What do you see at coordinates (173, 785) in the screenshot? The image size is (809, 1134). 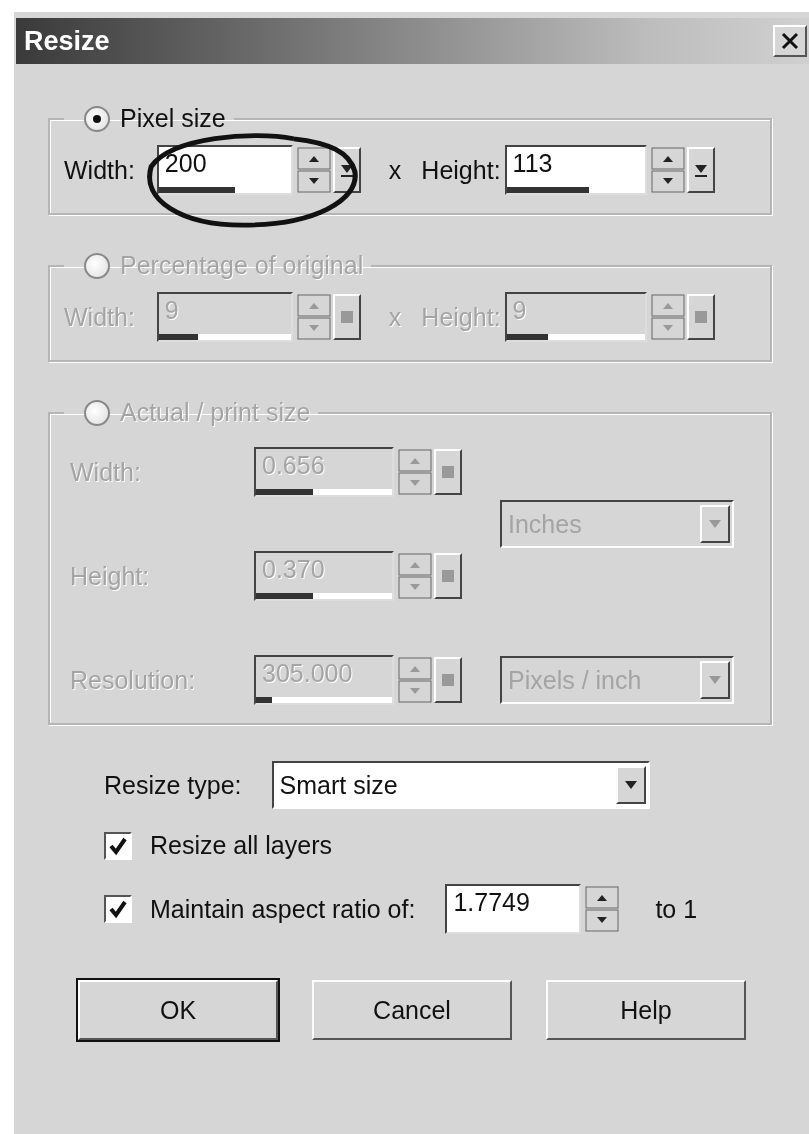 I see `field-label: Resize type:` at bounding box center [173, 785].